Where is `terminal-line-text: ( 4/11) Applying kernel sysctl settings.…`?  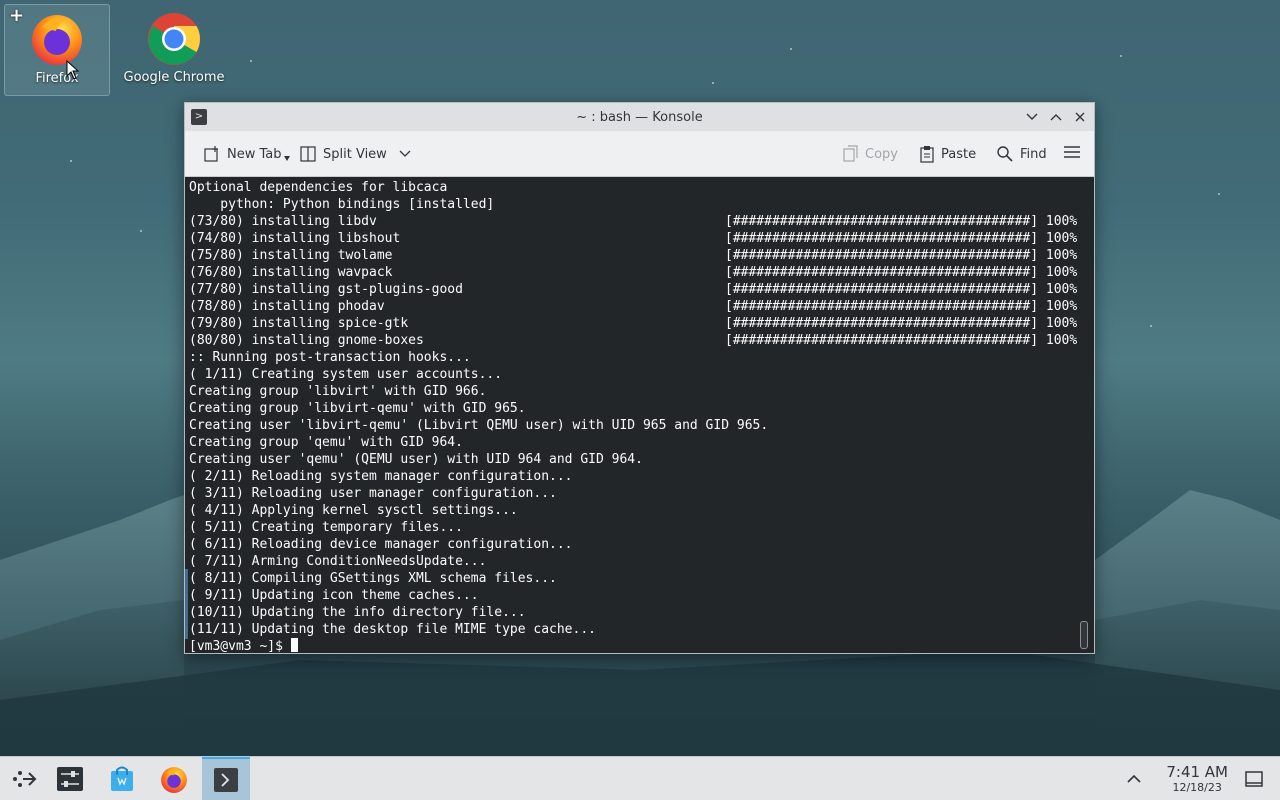
terminal-line-text: ( 4/11) Applying kernel sysctl settings.… is located at coordinates (353, 510).